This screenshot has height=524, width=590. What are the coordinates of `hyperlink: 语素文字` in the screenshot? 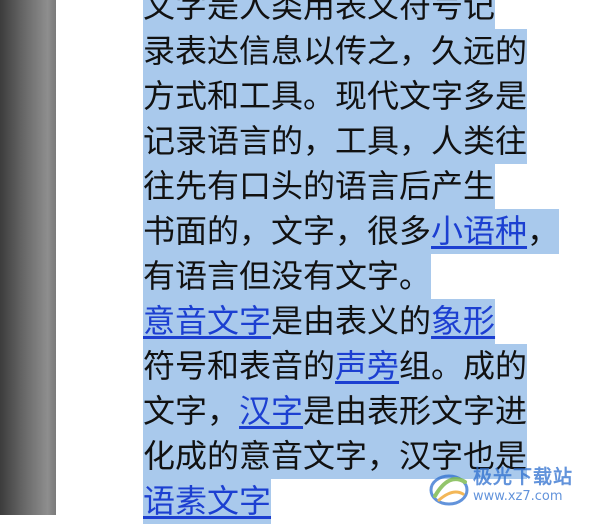 It's located at (207, 501).